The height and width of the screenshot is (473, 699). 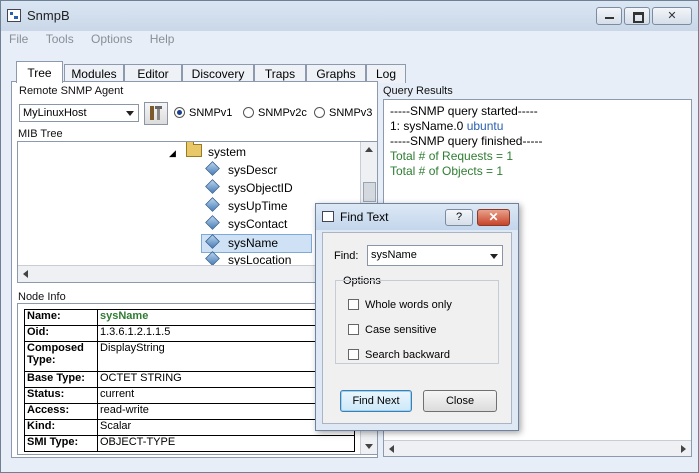 I want to click on table-row: SMI Type: OBJECT-TYPE, so click(x=189, y=443).